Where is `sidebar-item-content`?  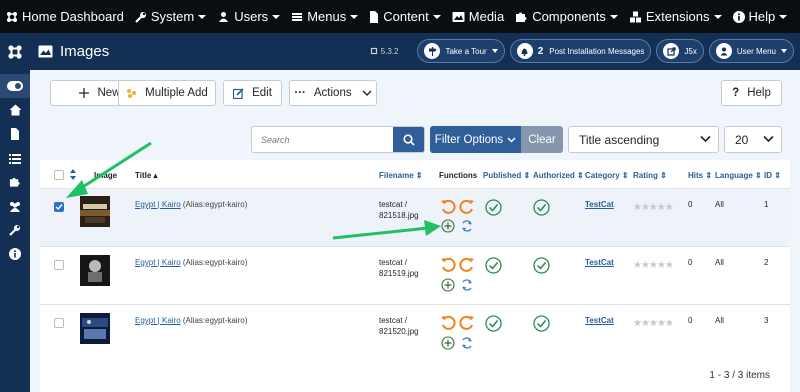 sidebar-item-content is located at coordinates (15, 134).